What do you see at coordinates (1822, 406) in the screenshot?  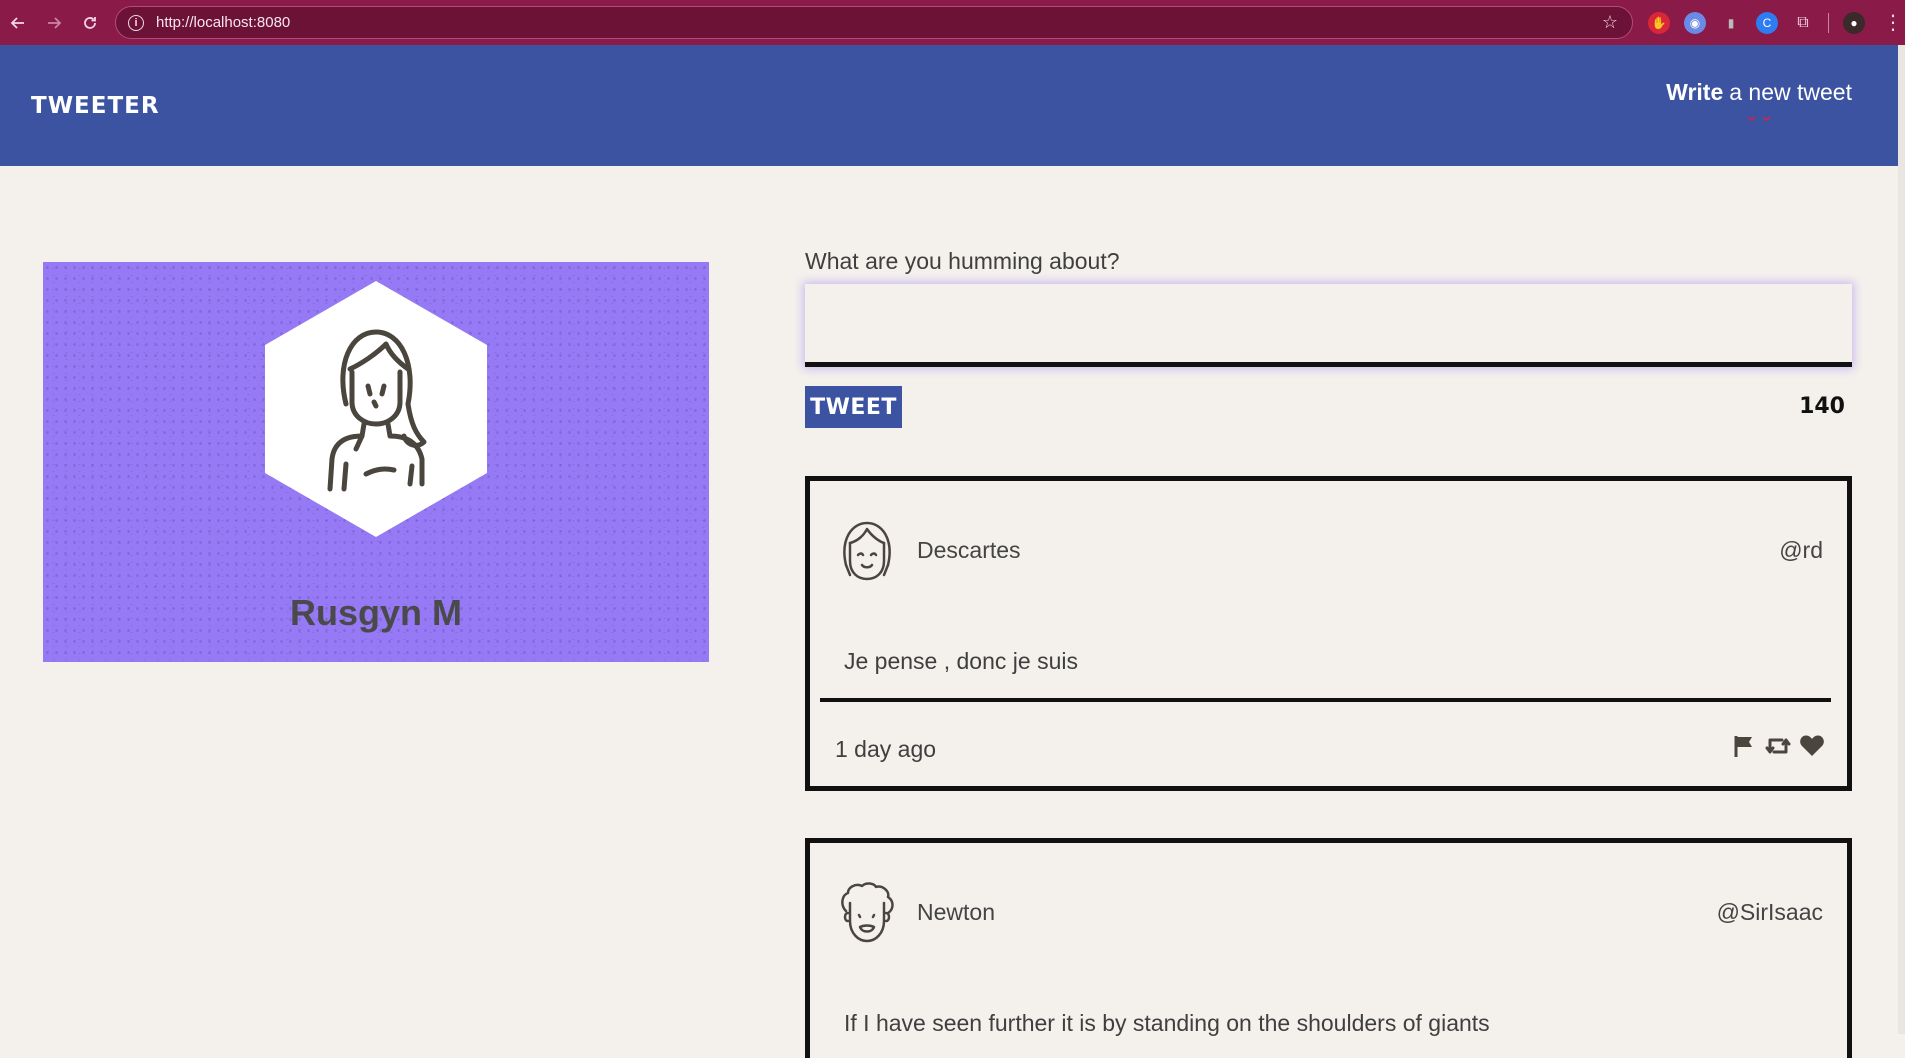 I see `character-counter: 140` at bounding box center [1822, 406].